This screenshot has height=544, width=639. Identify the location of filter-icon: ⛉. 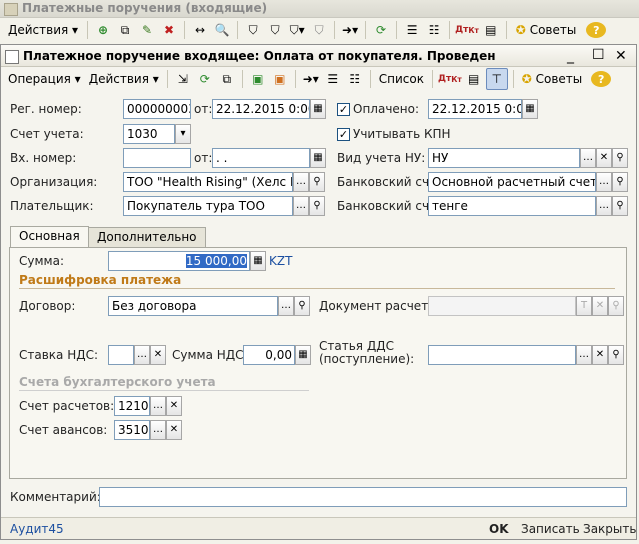
(253, 30).